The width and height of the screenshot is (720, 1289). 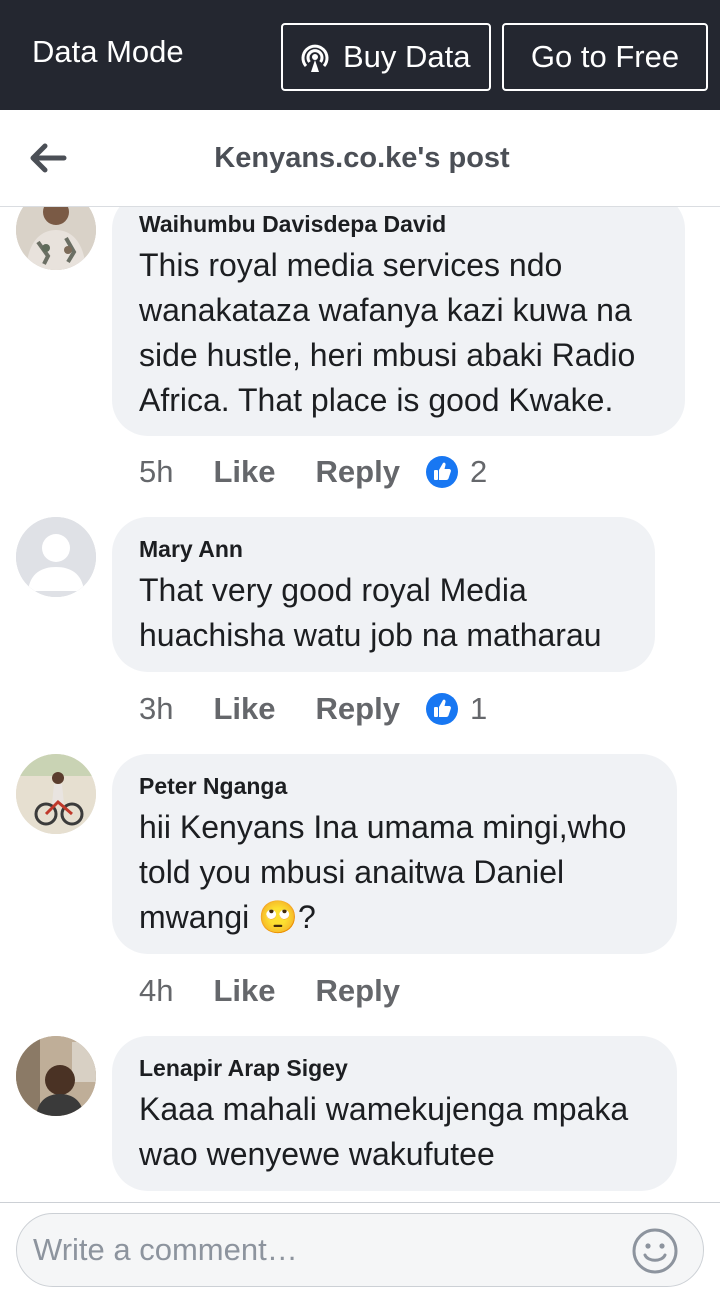 What do you see at coordinates (399, 224) in the screenshot?
I see `comment-author: Waihumbu Davisdepa David` at bounding box center [399, 224].